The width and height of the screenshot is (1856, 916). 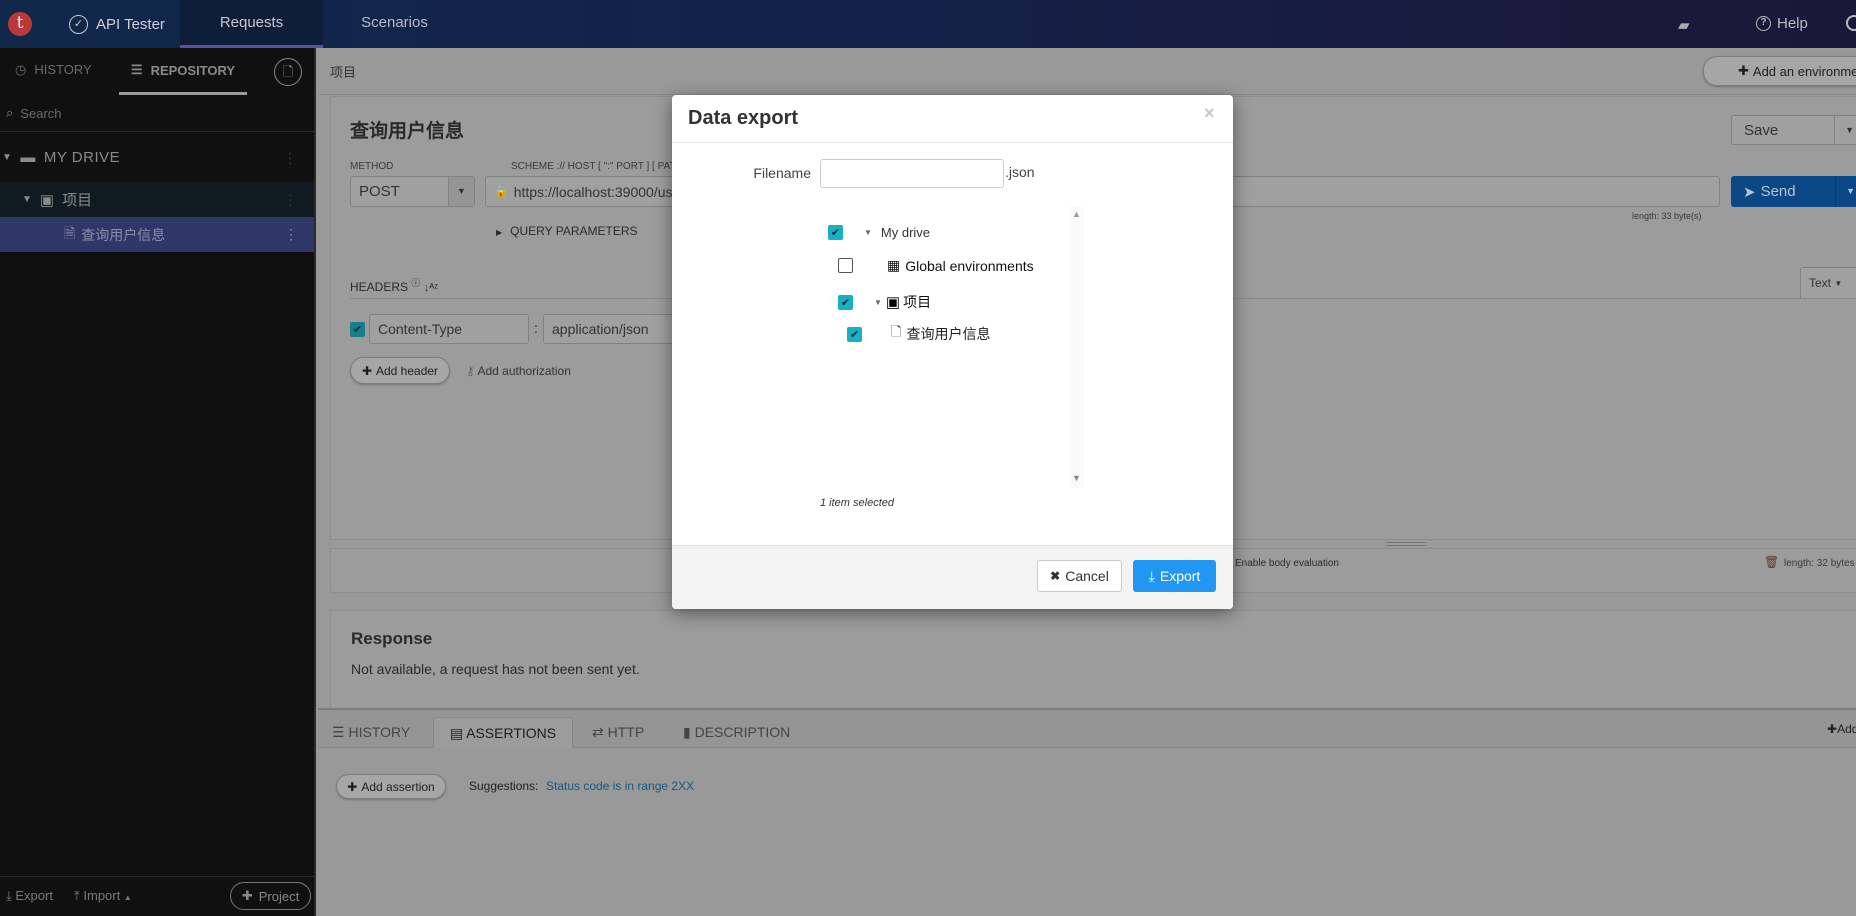 I want to click on bottom-tab-http: ⇄ HTTP, so click(x=618, y=732).